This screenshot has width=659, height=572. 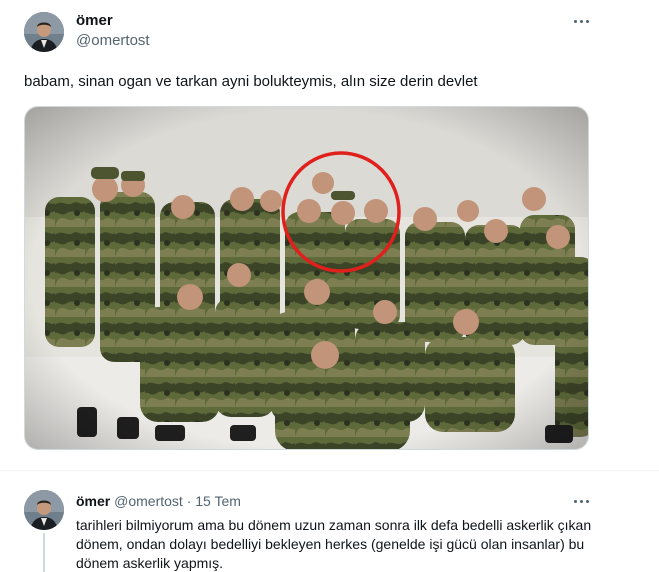 I want to click on more-options-icon, so click(x=581, y=21).